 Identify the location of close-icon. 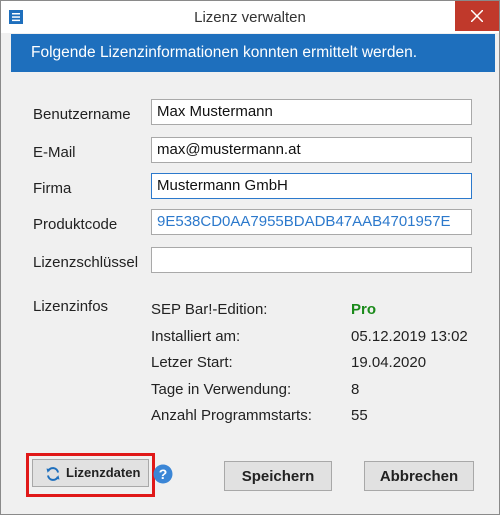
(477, 16).